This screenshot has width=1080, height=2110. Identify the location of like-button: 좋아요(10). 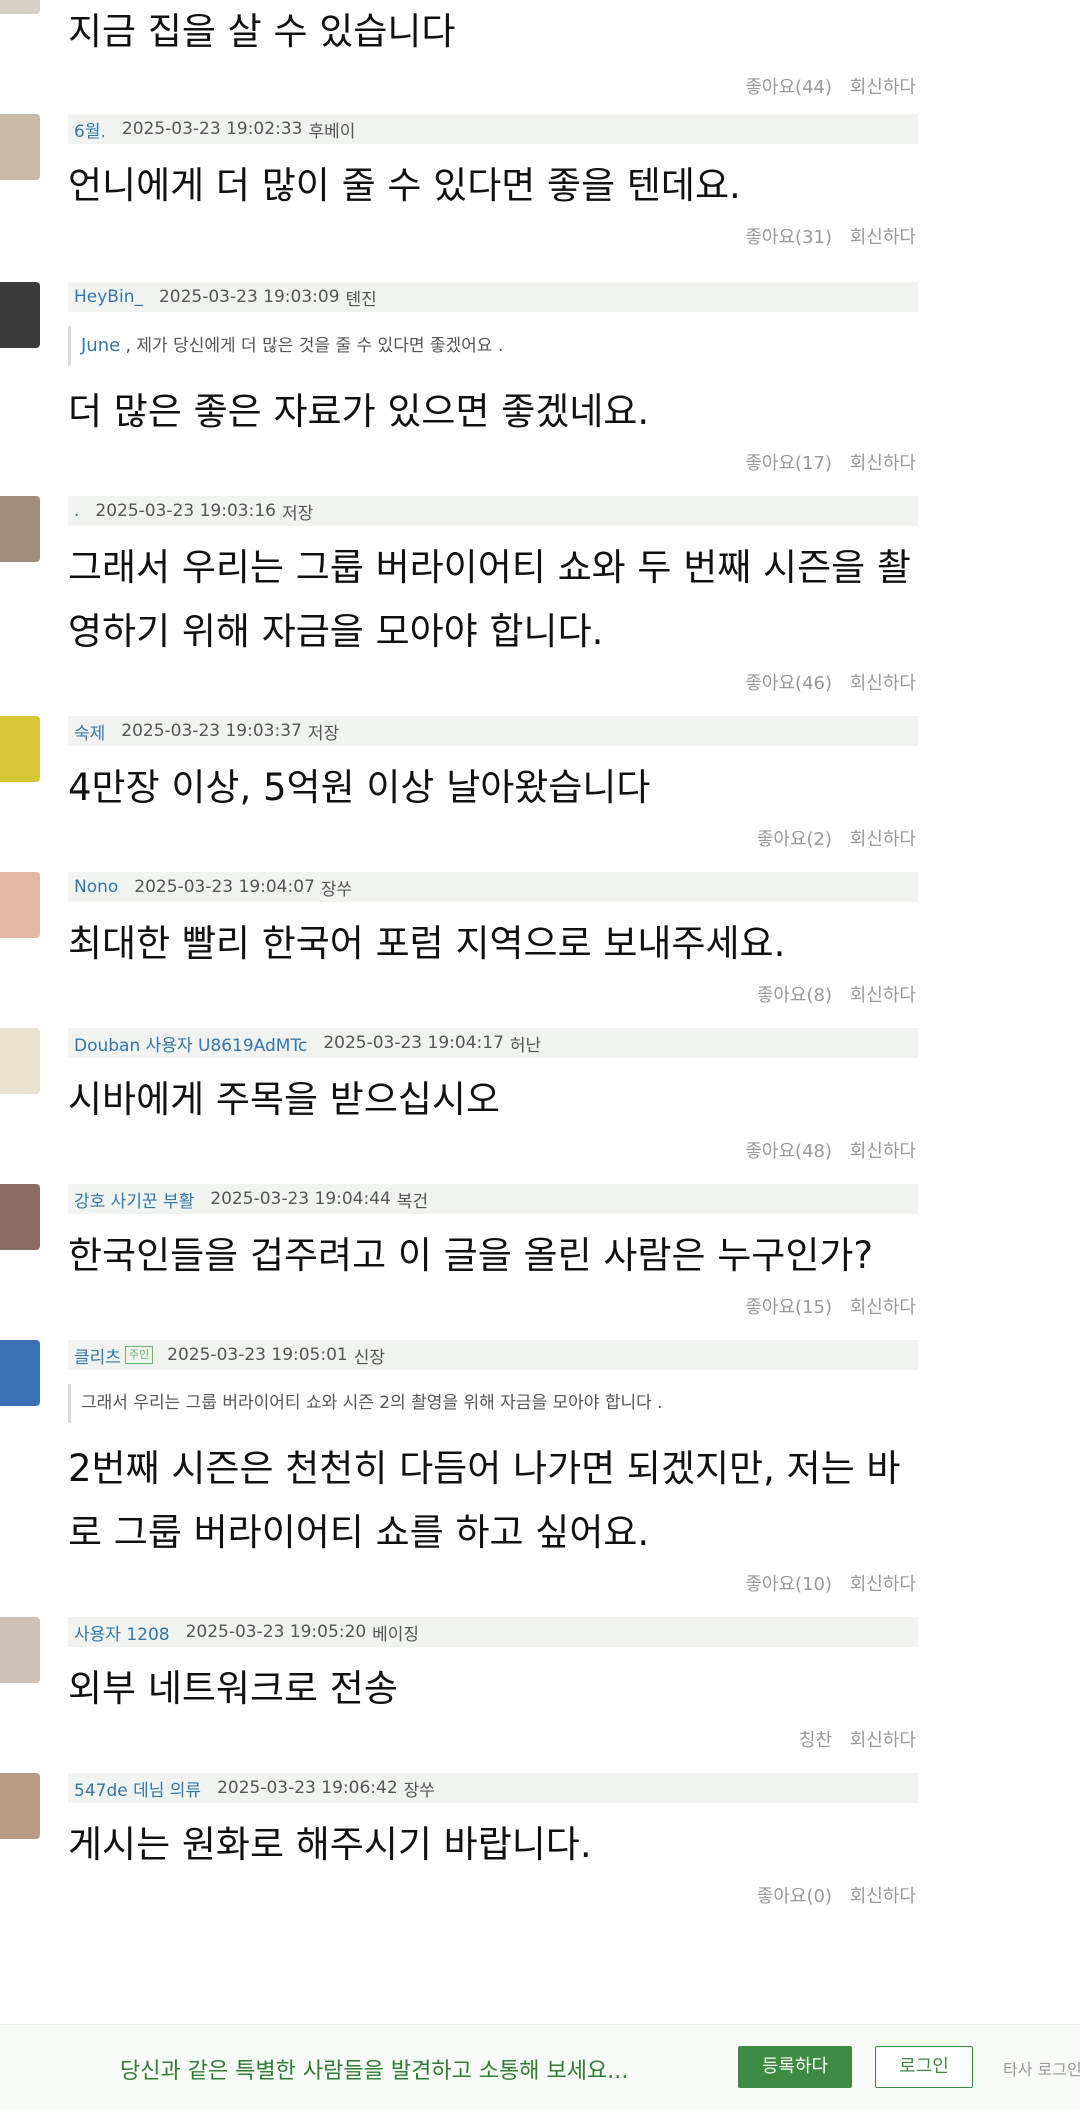
(788, 1584).